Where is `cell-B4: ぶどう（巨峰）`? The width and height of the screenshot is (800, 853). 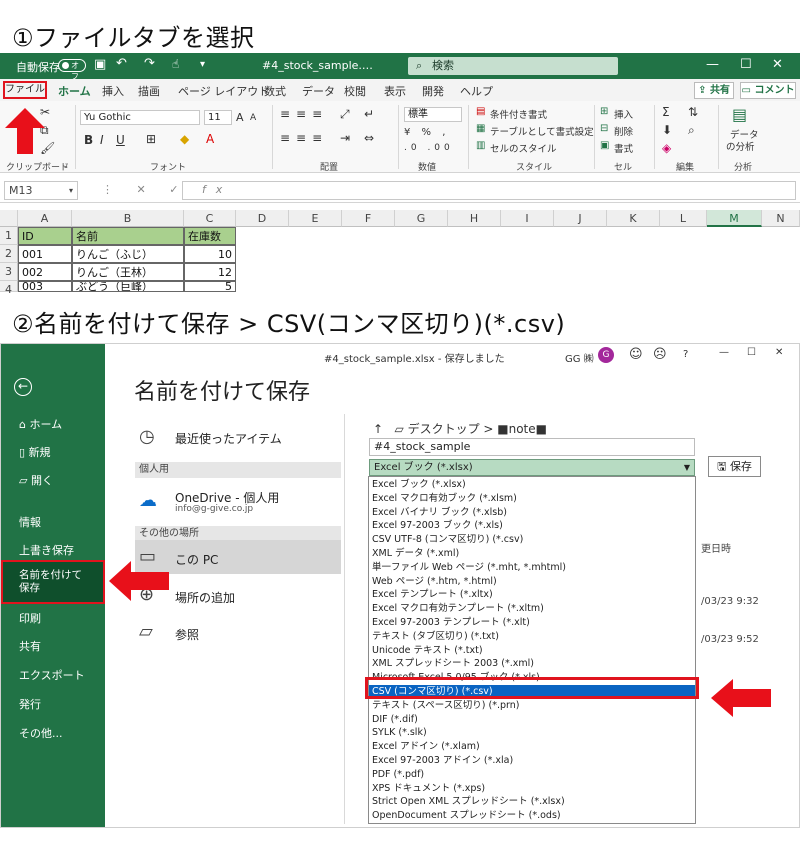 cell-B4: ぶどう（巨峰） is located at coordinates (128, 286).